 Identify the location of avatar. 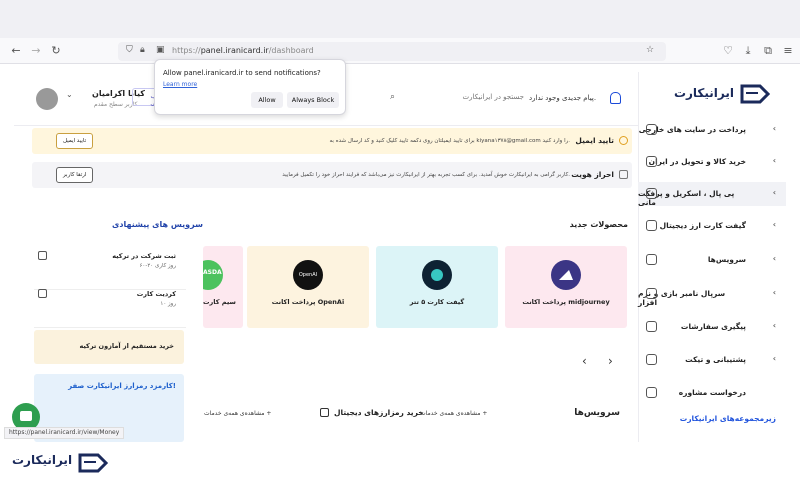
(47, 99).